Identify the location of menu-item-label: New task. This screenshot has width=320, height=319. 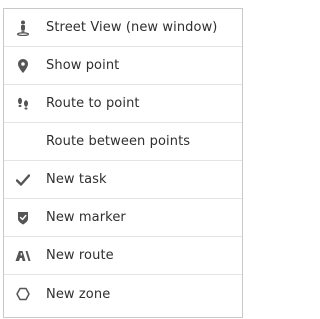
(76, 179).